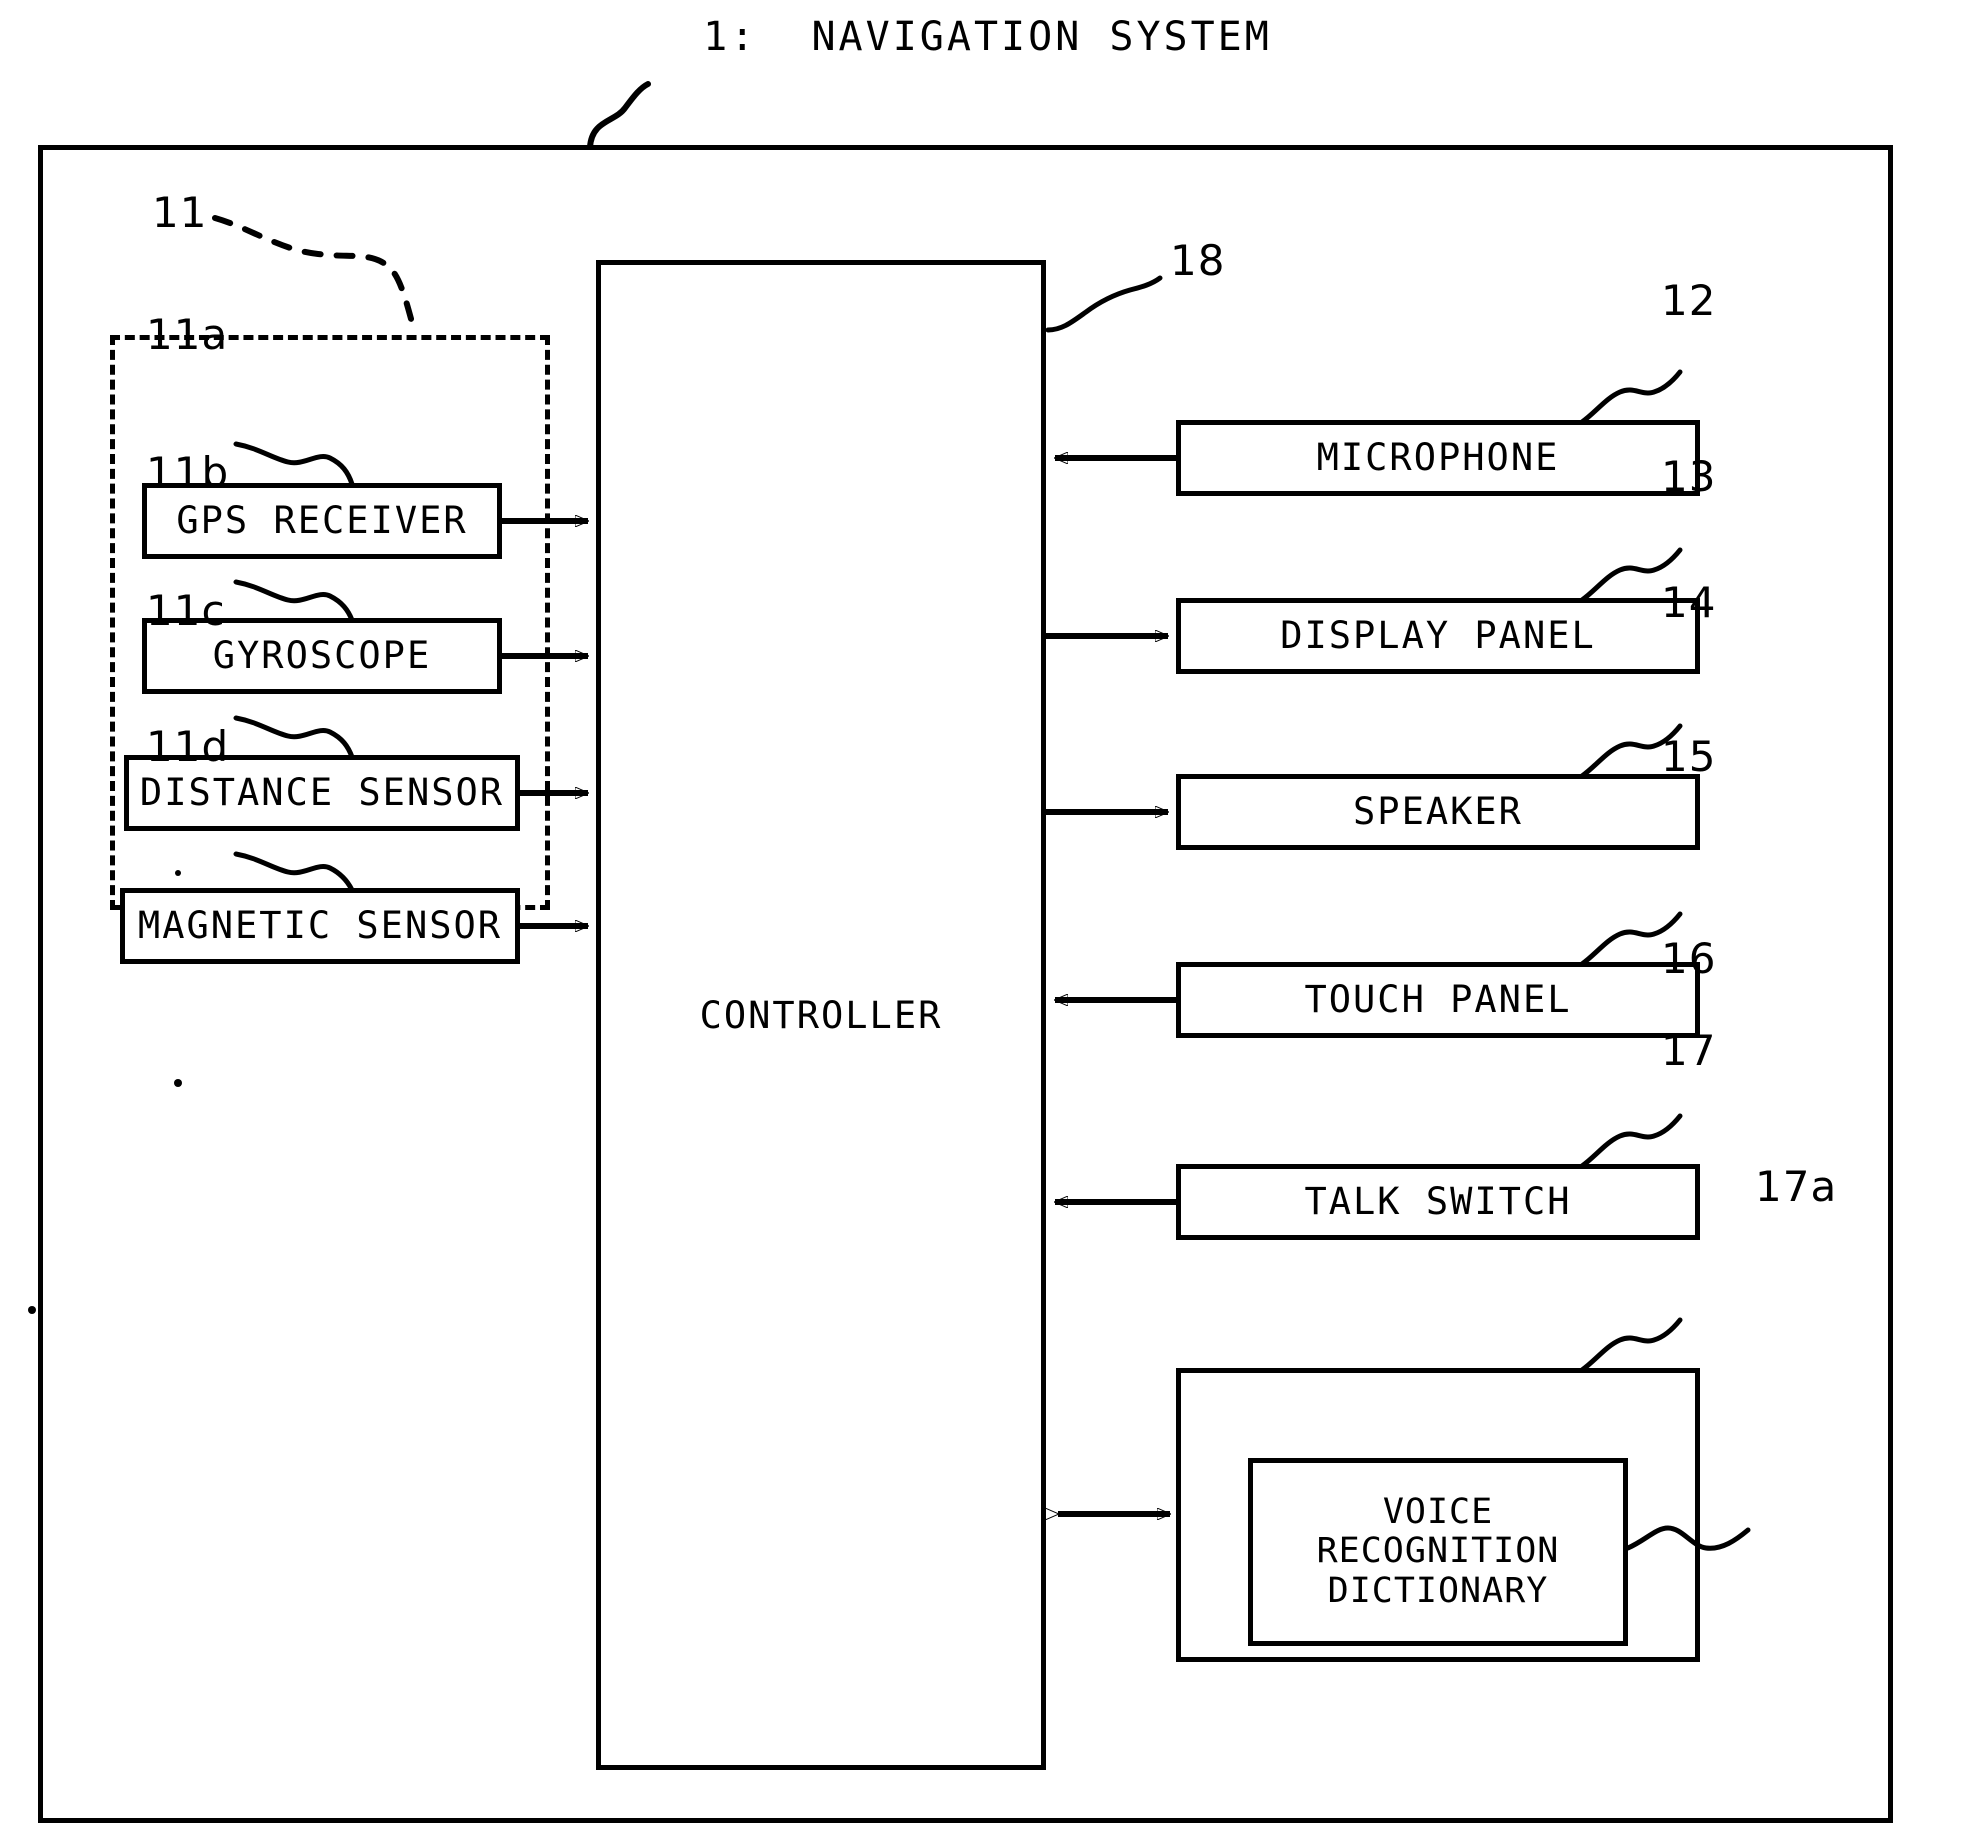 The width and height of the screenshot is (1975, 1842). I want to click on block-distance-sensor-label: DISTANCE SENSOR, so click(322, 792).